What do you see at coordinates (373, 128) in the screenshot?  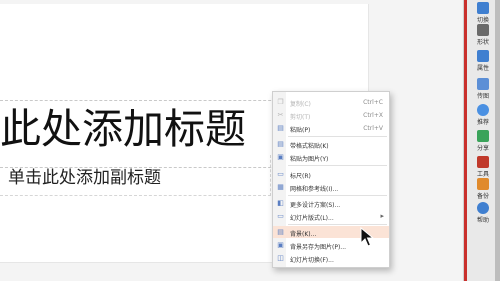 I see `menu-item-shortcut: Ctrl+V` at bounding box center [373, 128].